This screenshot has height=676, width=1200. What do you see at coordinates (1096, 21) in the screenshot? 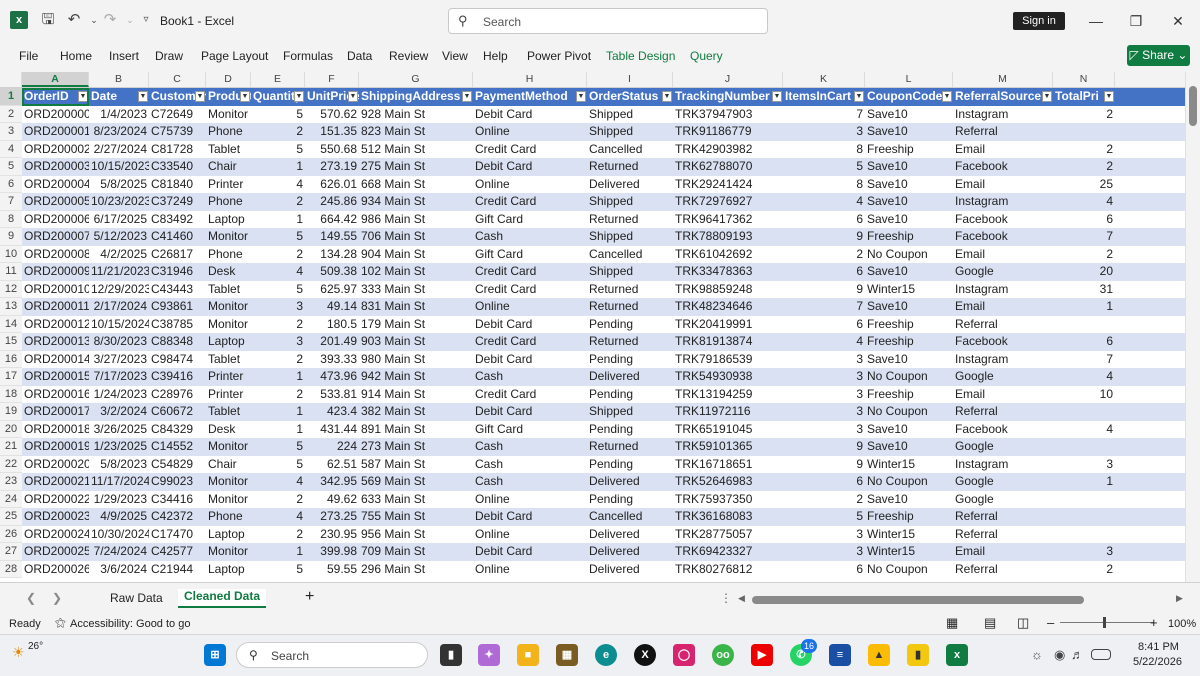
I see `minimize-icon: —` at bounding box center [1096, 21].